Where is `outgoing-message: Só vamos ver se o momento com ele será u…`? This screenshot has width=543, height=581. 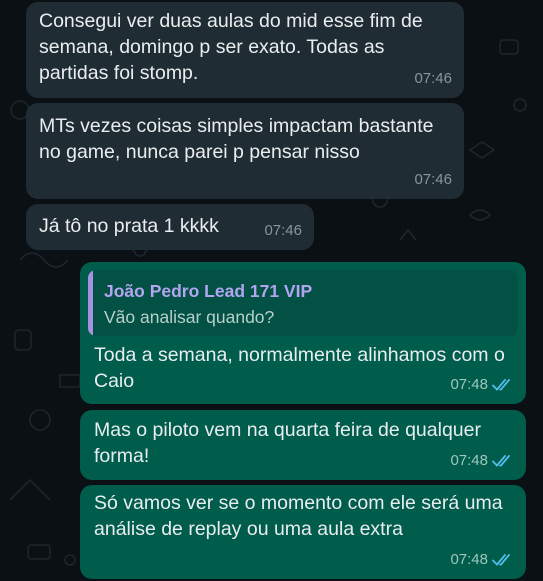
outgoing-message: Só vamos ver se o momento com ele será u… is located at coordinates (303, 532).